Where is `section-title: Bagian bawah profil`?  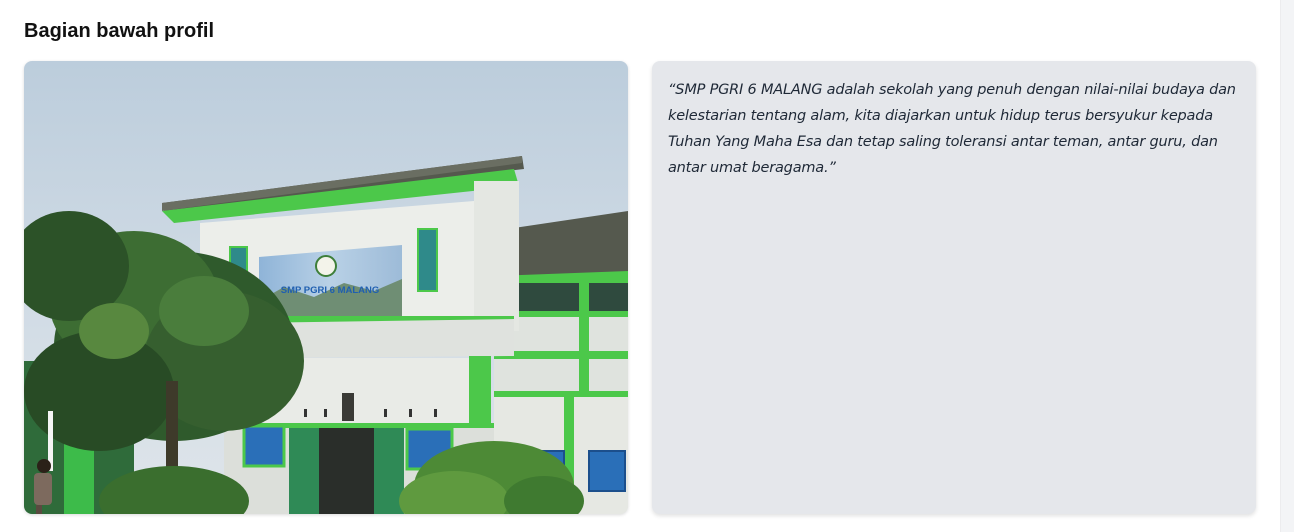 section-title: Bagian bawah profil is located at coordinates (119, 31).